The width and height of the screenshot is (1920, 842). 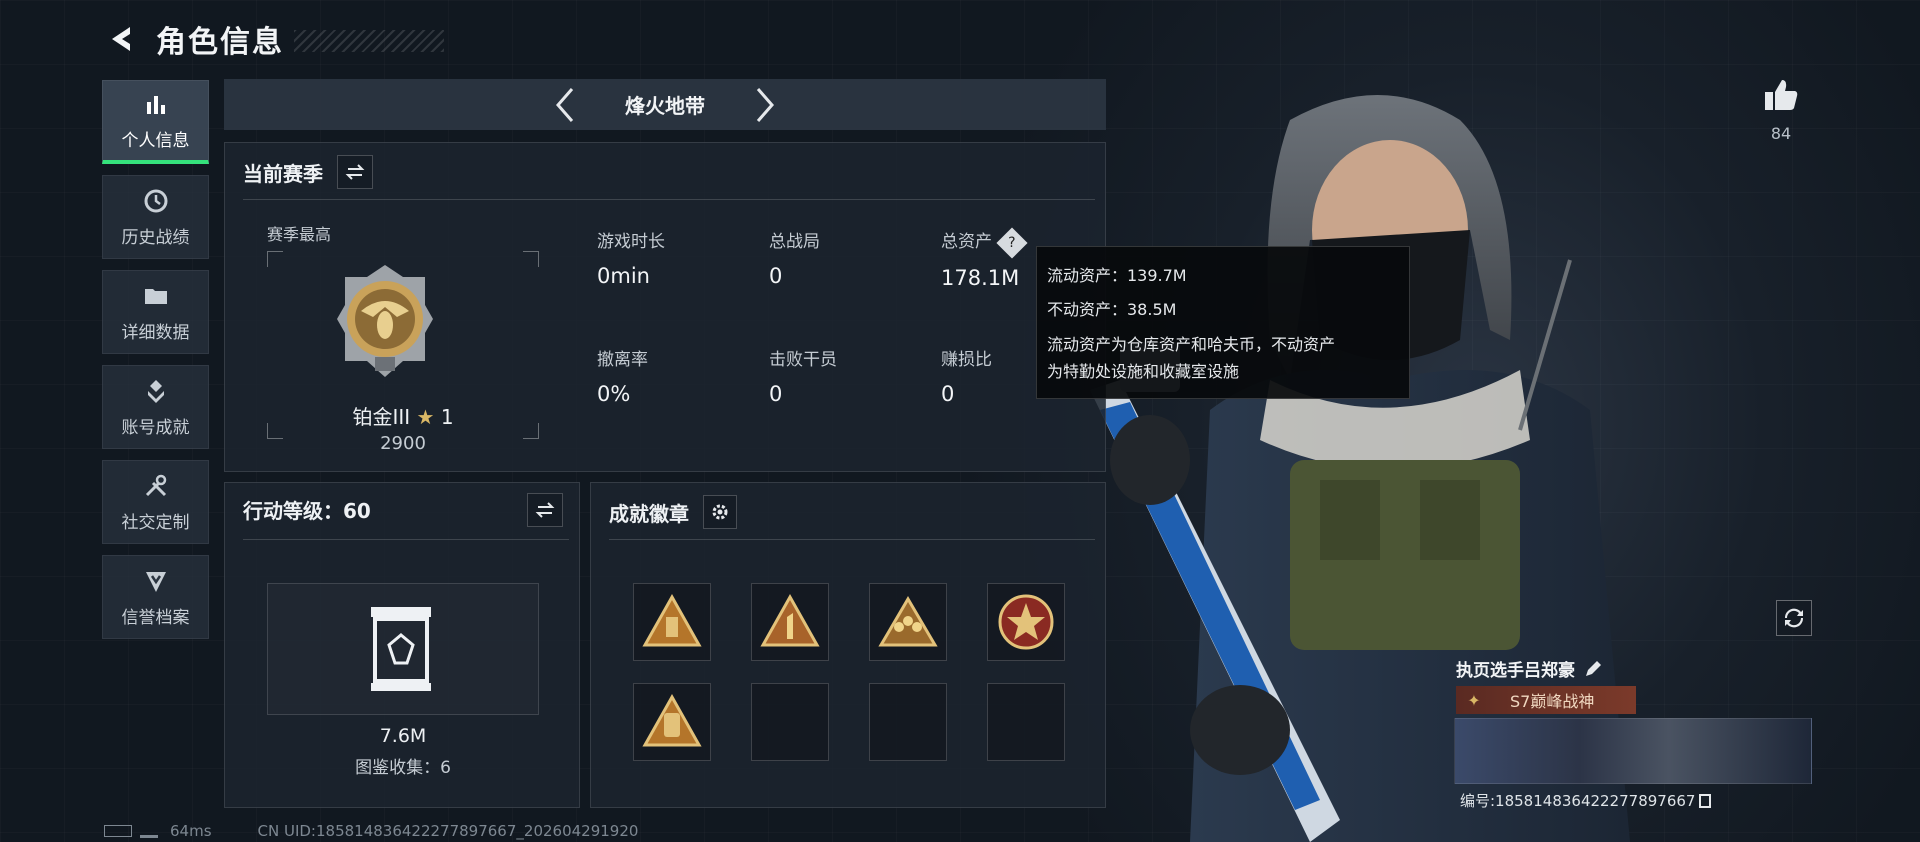 I want to click on clock-icon, so click(x=155, y=200).